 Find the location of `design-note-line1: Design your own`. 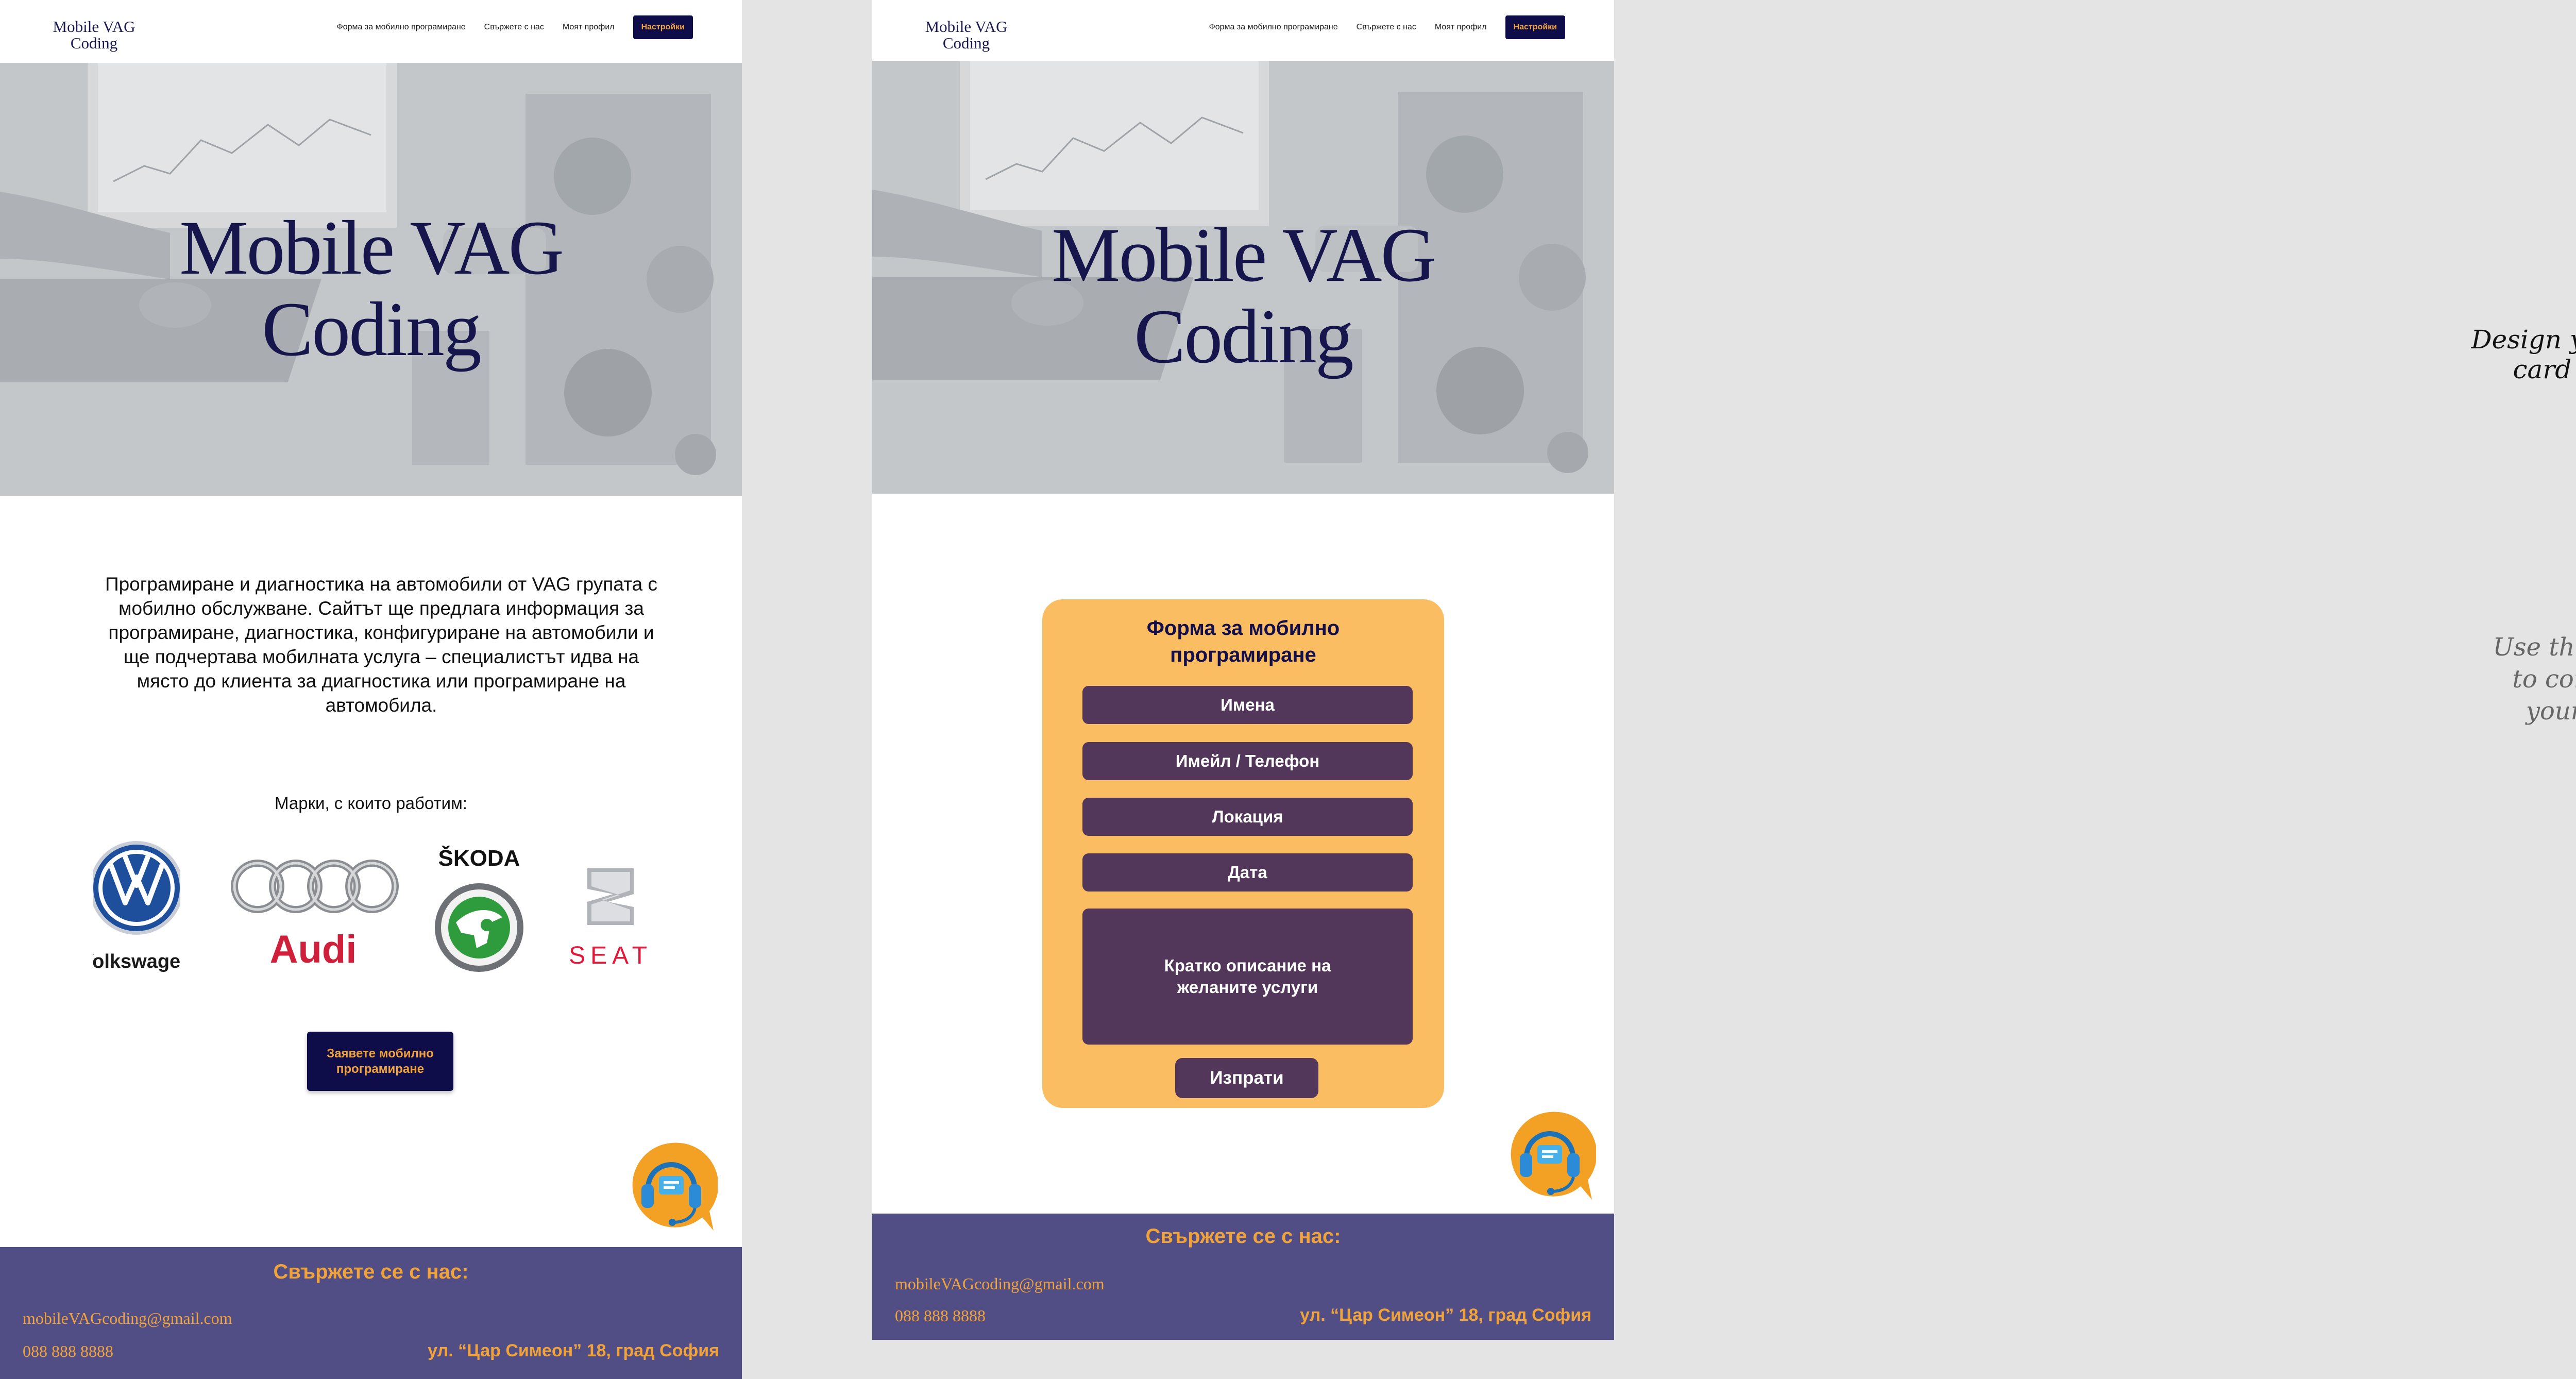

design-note-line1: Design your own is located at coordinates (2523, 340).